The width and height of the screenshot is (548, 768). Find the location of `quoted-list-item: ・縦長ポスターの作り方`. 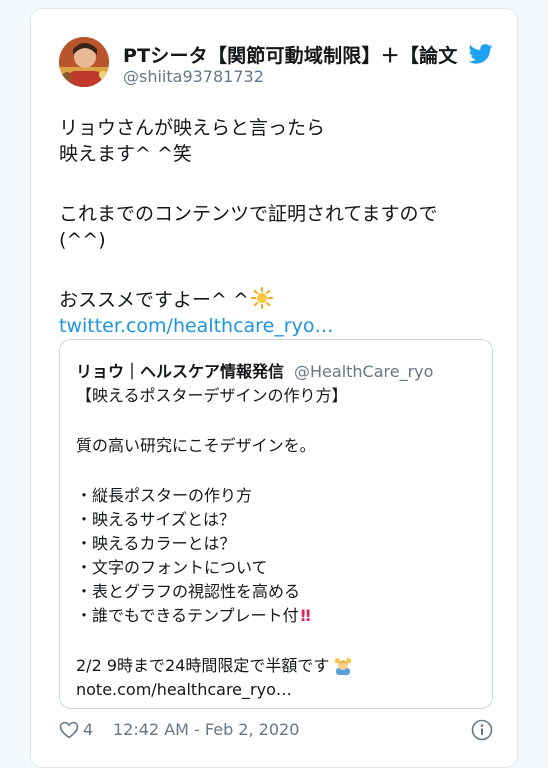

quoted-list-item: ・縦長ポスターの作り方 is located at coordinates (164, 495).